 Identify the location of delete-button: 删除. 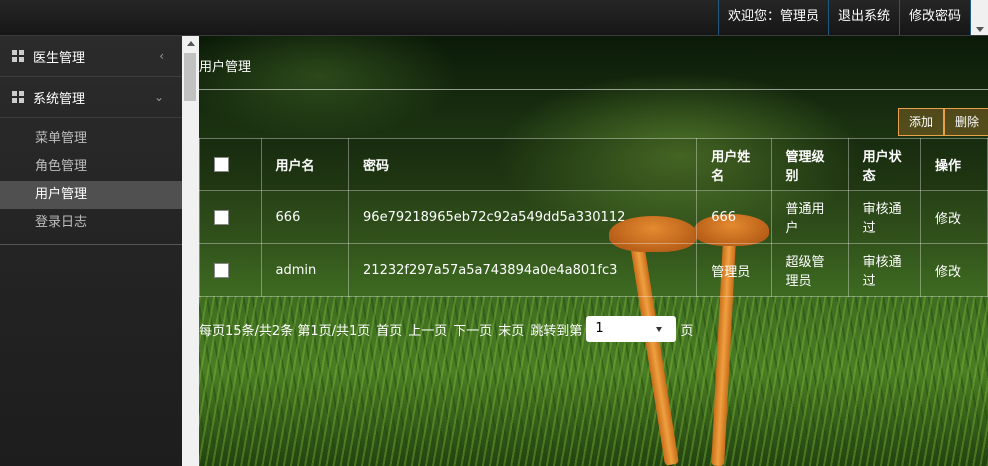
(966, 122).